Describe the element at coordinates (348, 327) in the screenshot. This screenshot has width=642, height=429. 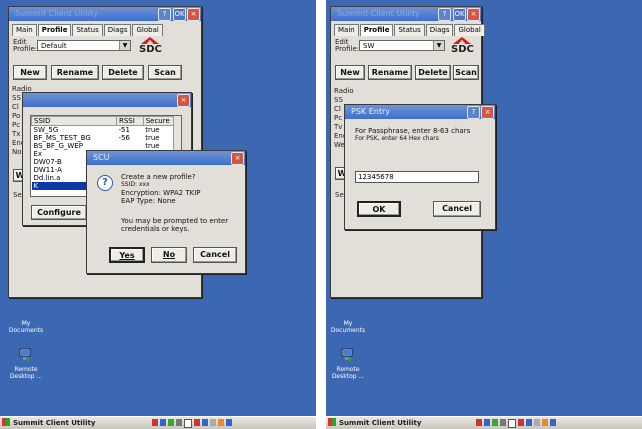
I see `my-documents-icon-label-2: My Documents` at that location.